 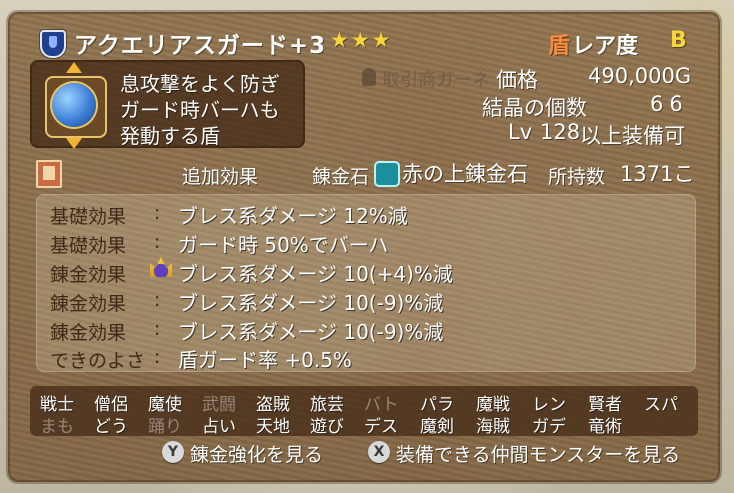 What do you see at coordinates (437, 427) in the screenshot?
I see `job-item: 魔剣` at bounding box center [437, 427].